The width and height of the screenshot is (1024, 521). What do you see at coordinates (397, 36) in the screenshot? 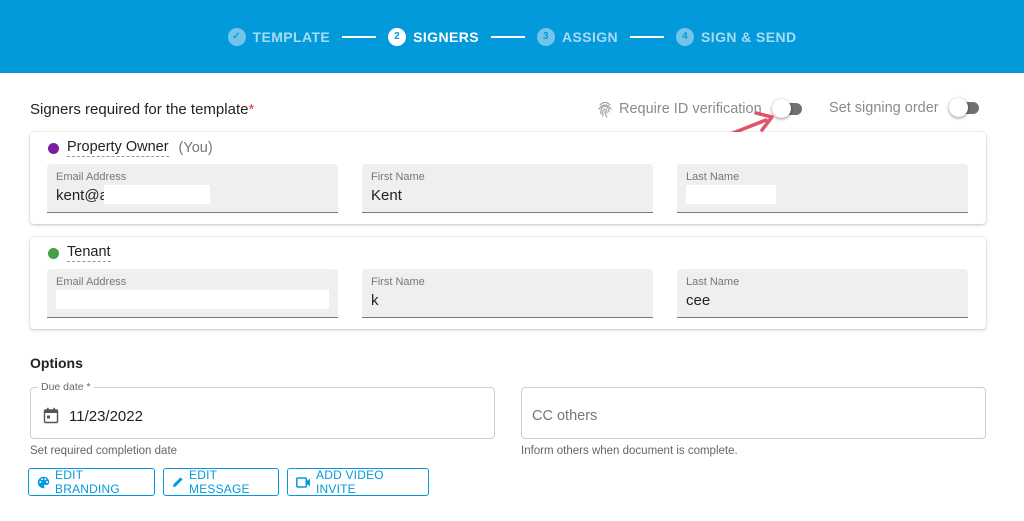
I see `step-number: 2` at bounding box center [397, 36].